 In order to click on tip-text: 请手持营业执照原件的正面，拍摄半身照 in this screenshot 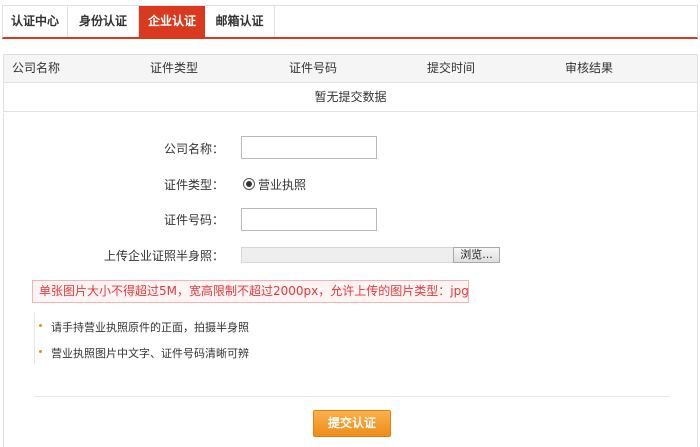, I will do `click(150, 327)`.